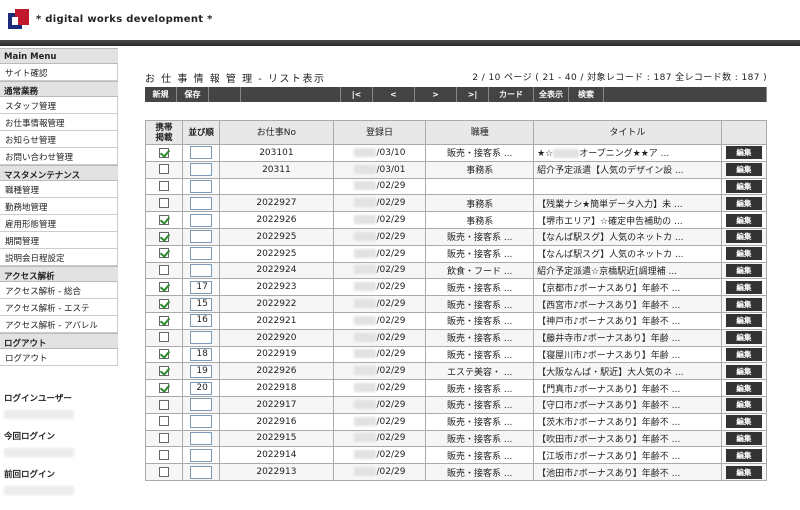 The image size is (800, 510). What do you see at coordinates (473, 94) in the screenshot?
I see `last-page-button: >|` at bounding box center [473, 94].